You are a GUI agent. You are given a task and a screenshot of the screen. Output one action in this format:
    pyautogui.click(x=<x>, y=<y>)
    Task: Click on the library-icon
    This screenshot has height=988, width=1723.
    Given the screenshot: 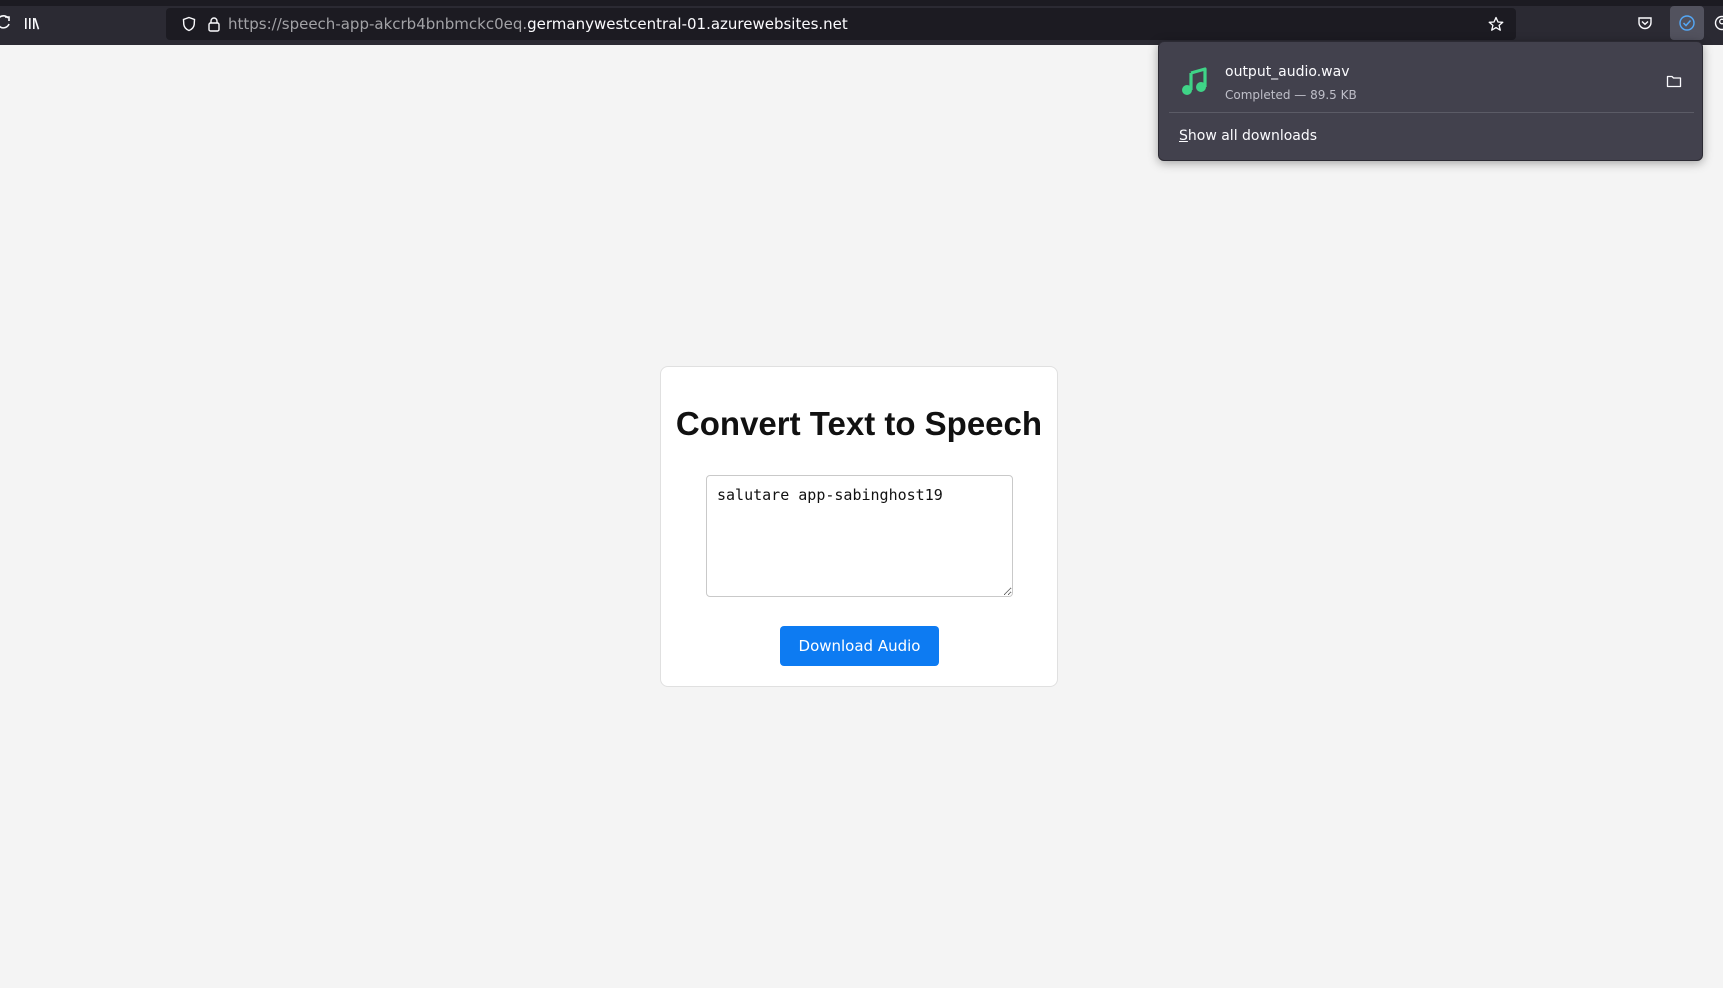 What is the action you would take?
    pyautogui.click(x=32, y=23)
    